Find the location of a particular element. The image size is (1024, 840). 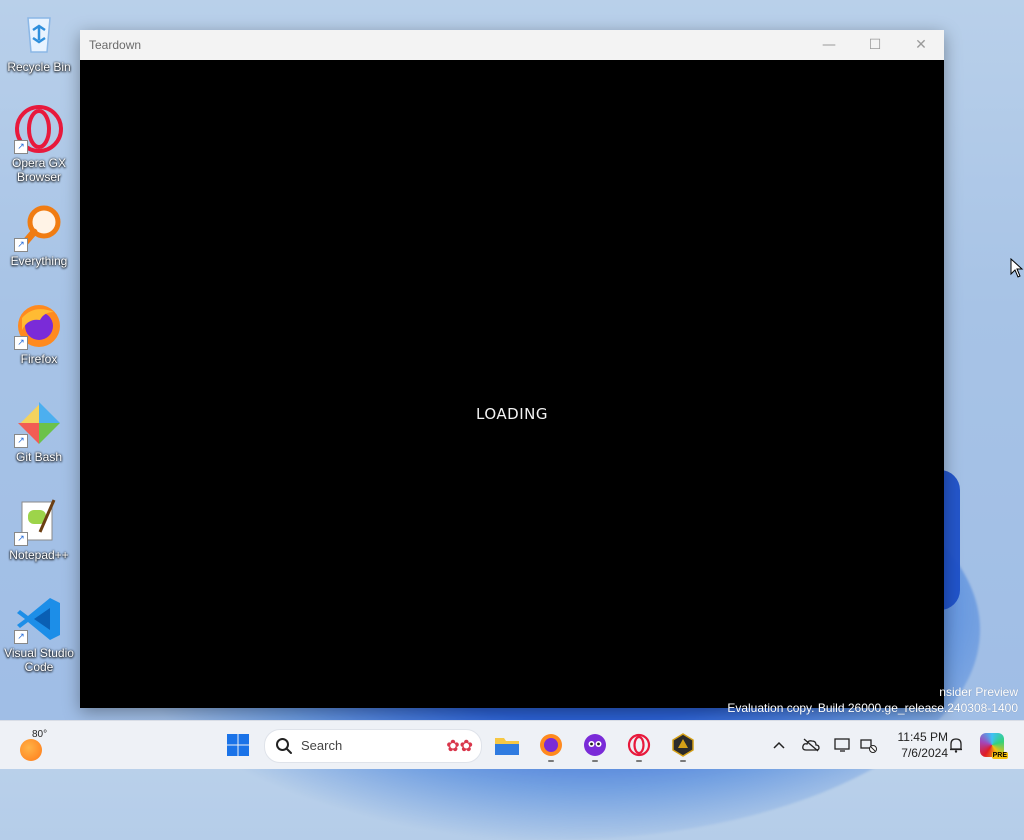

vscode-icon: ↗ is located at coordinates (39, 619).